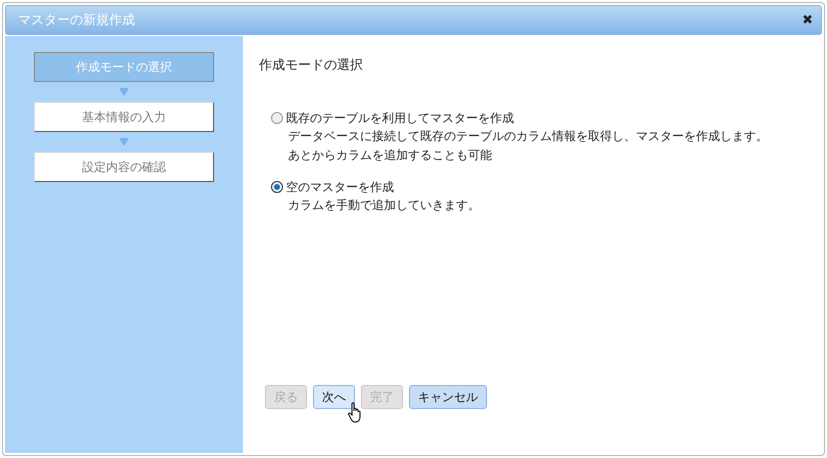 This screenshot has width=827, height=458. Describe the element at coordinates (340, 187) in the screenshot. I see `option-label: 空のマスターを作成` at that location.